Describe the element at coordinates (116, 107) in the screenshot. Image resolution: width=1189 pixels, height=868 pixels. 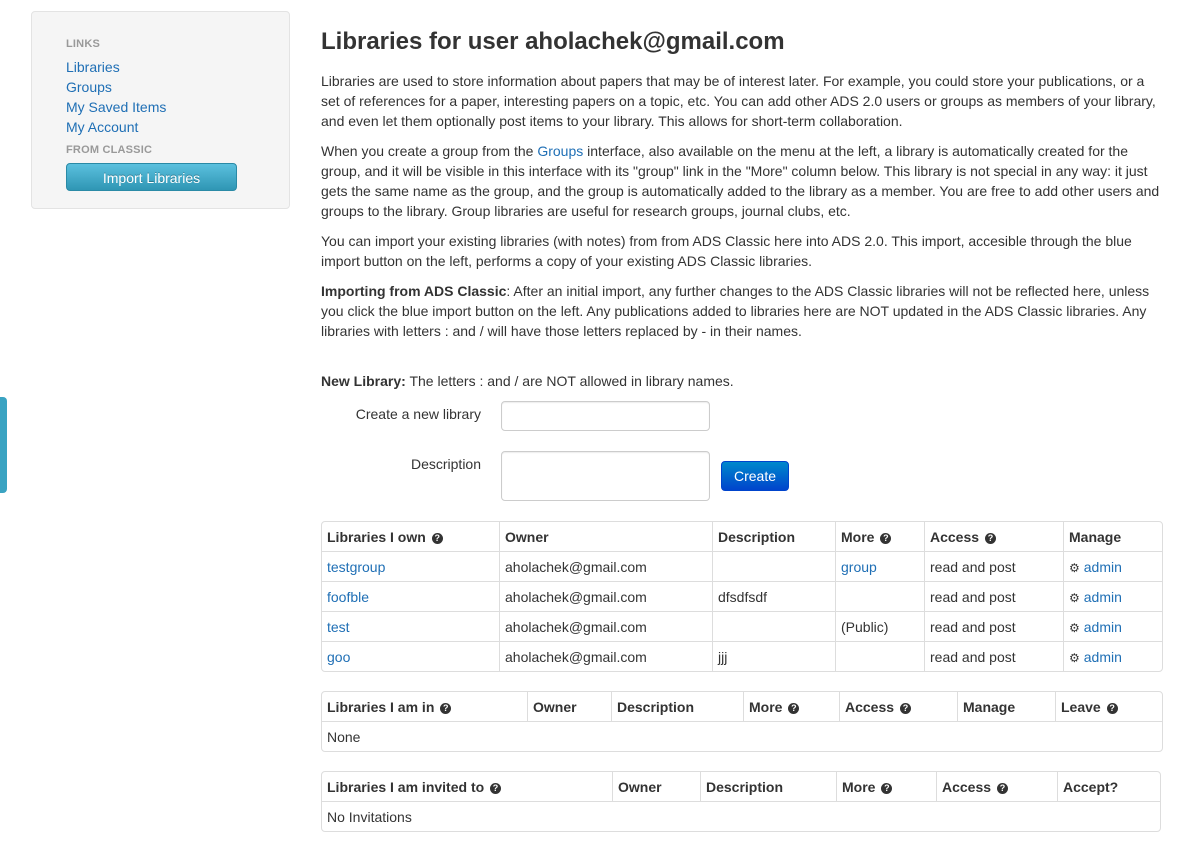
I see `sidebar-item-saved-items: My Saved Items` at that location.